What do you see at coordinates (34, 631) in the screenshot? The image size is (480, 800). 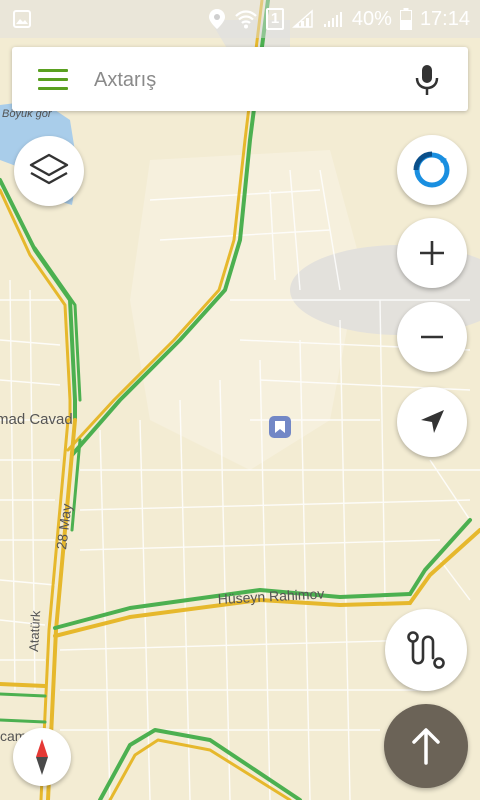 I see `street-label-ataturk: Atatürk` at bounding box center [34, 631].